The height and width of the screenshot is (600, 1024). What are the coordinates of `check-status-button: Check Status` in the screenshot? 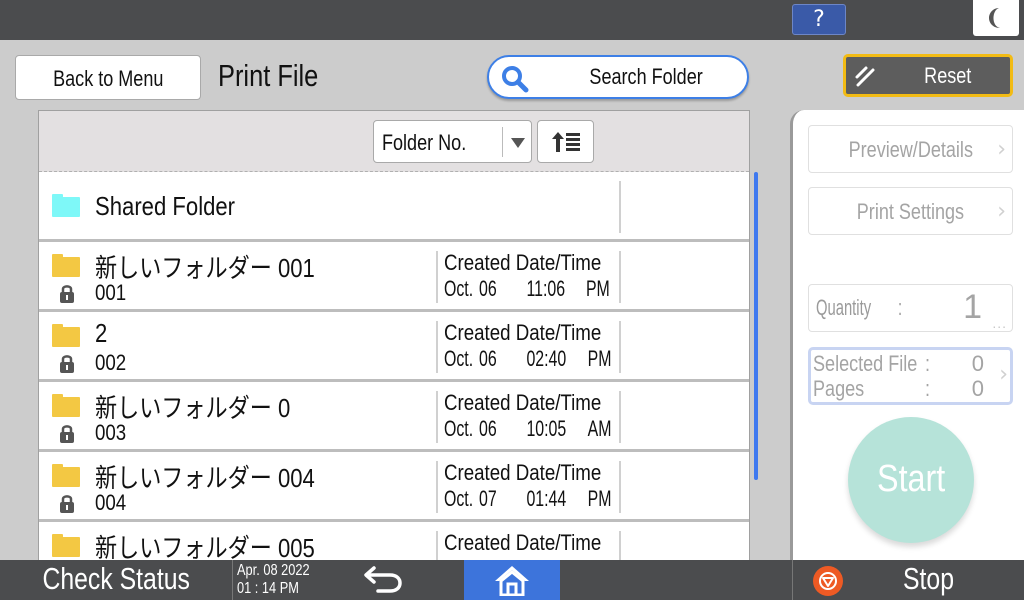 It's located at (116, 580).